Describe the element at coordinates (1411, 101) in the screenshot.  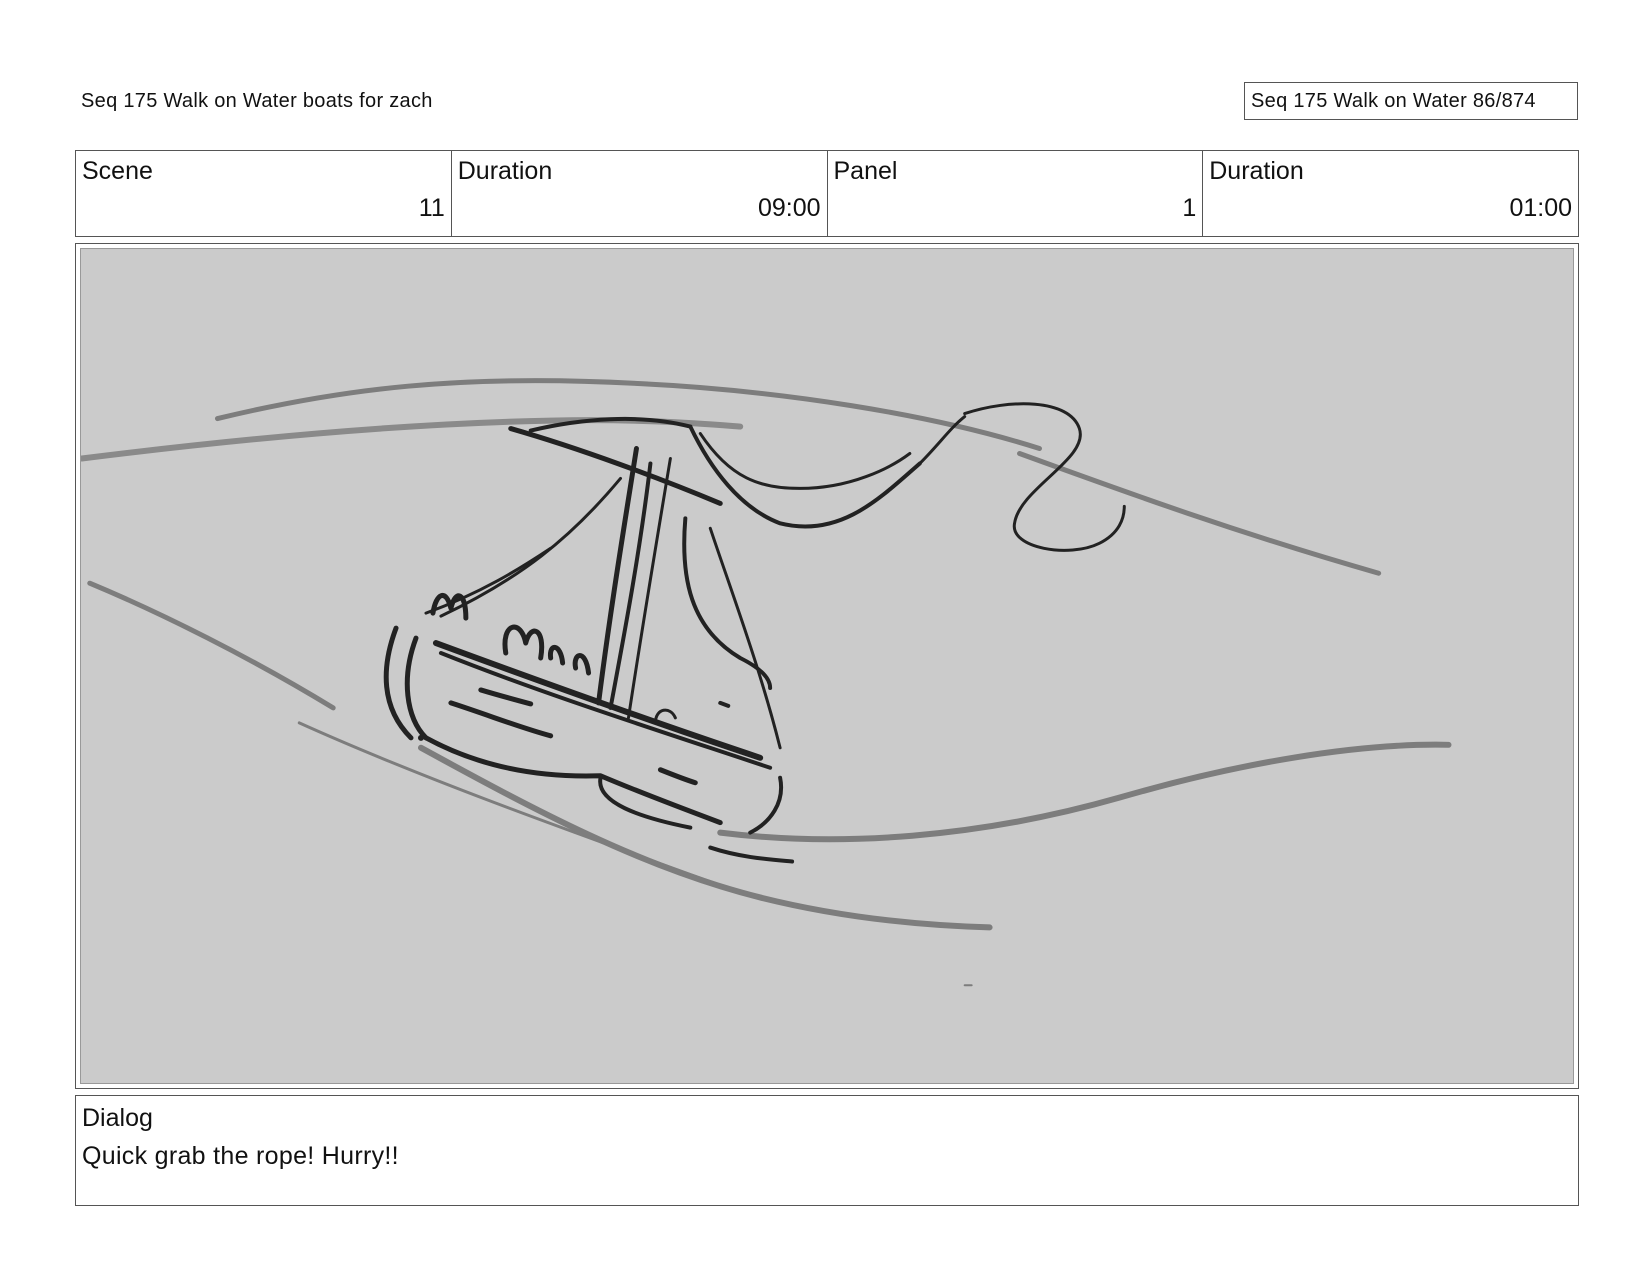
I see `sequence-page-indicator: Seq 175 Walk on Water 86/874` at that location.